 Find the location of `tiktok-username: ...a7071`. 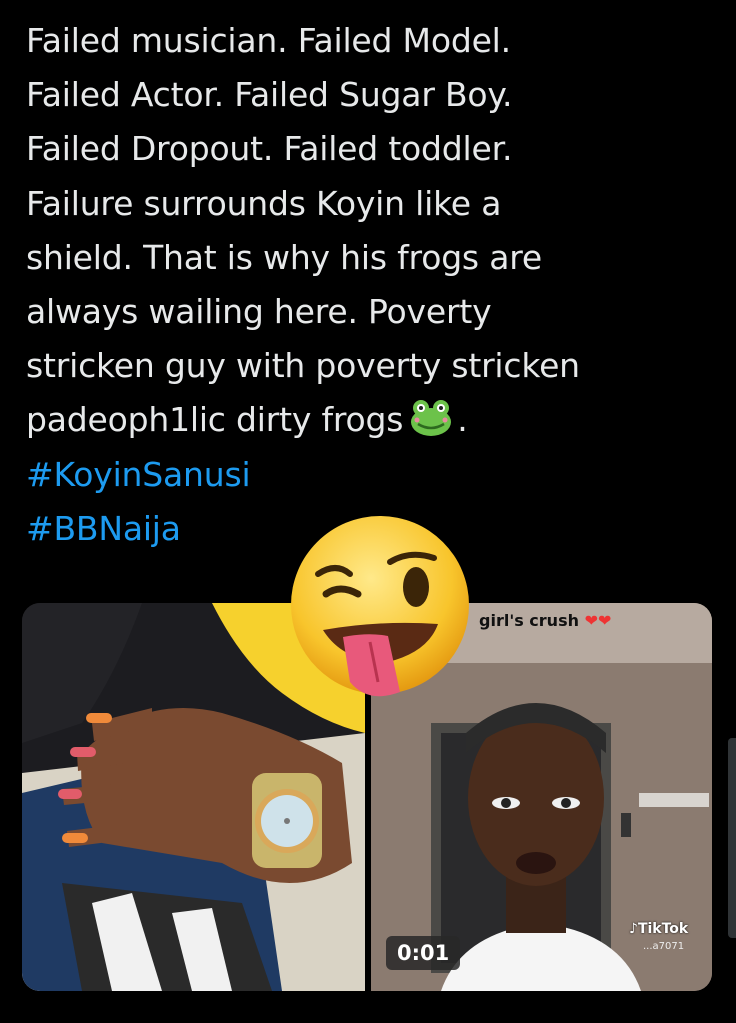

tiktok-username: ...a7071 is located at coordinates (664, 946).